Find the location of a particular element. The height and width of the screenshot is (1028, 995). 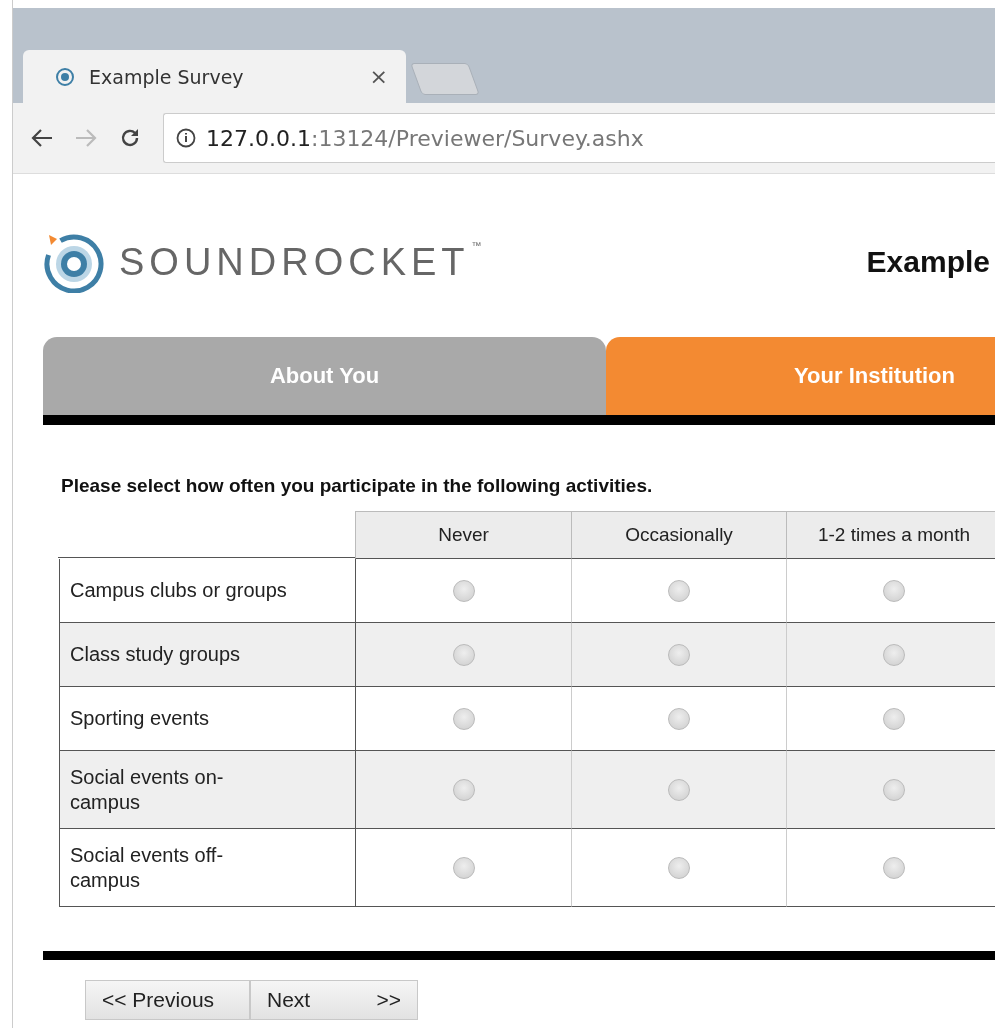

column-header: 1-2 times a month is located at coordinates (890, 535).